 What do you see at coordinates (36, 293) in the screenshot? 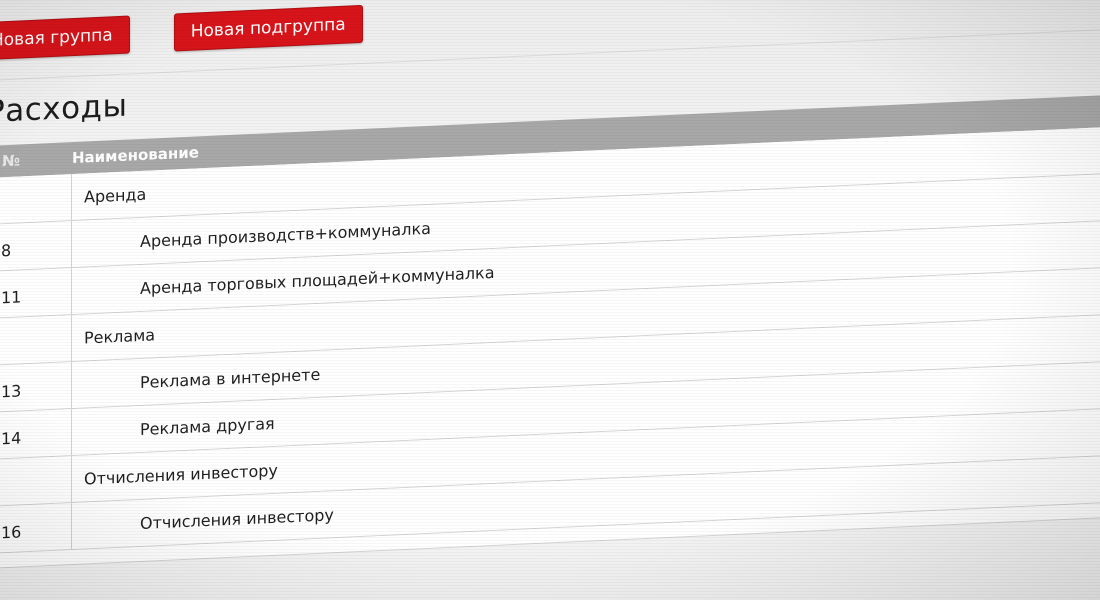
I see `row-number: 11` at bounding box center [36, 293].